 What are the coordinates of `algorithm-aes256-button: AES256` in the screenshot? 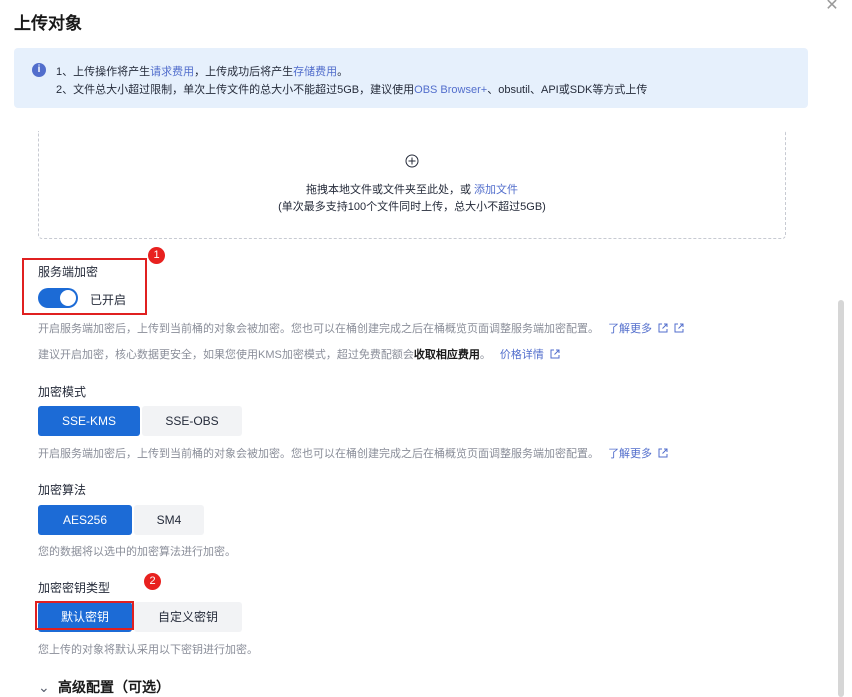 It's located at (85, 520).